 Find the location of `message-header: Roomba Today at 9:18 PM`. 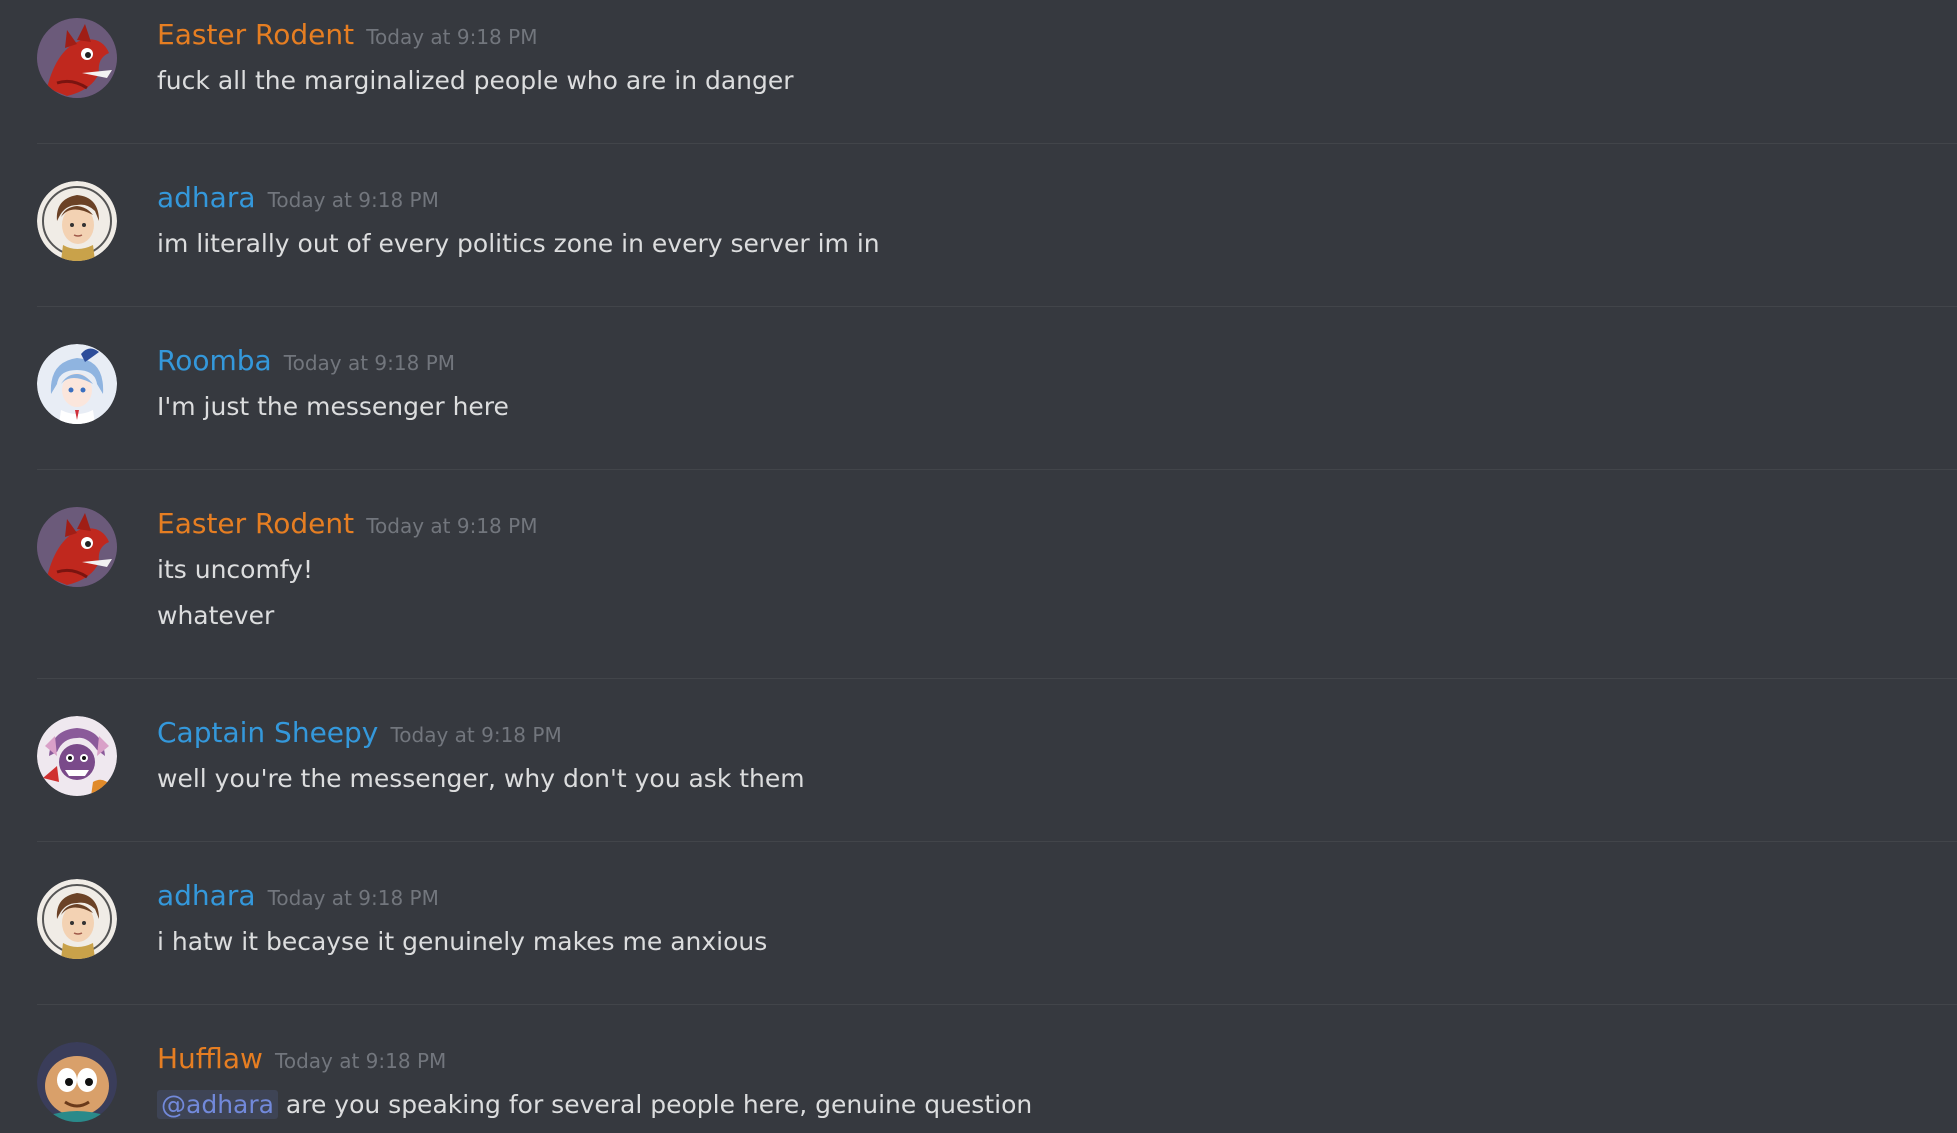

message-header: Roomba Today at 9:18 PM is located at coordinates (306, 364).